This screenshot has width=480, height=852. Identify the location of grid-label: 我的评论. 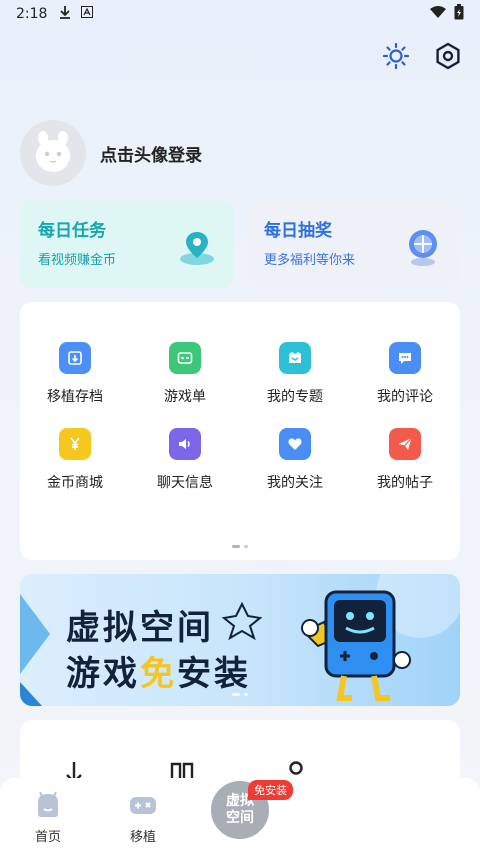
(405, 397).